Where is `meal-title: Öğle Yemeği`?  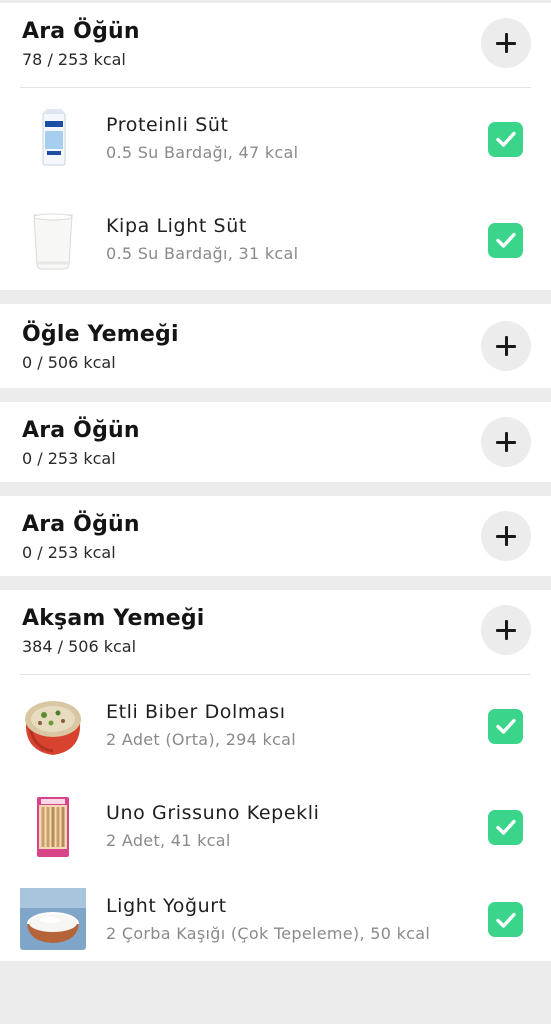 meal-title: Öğle Yemeği is located at coordinates (100, 334).